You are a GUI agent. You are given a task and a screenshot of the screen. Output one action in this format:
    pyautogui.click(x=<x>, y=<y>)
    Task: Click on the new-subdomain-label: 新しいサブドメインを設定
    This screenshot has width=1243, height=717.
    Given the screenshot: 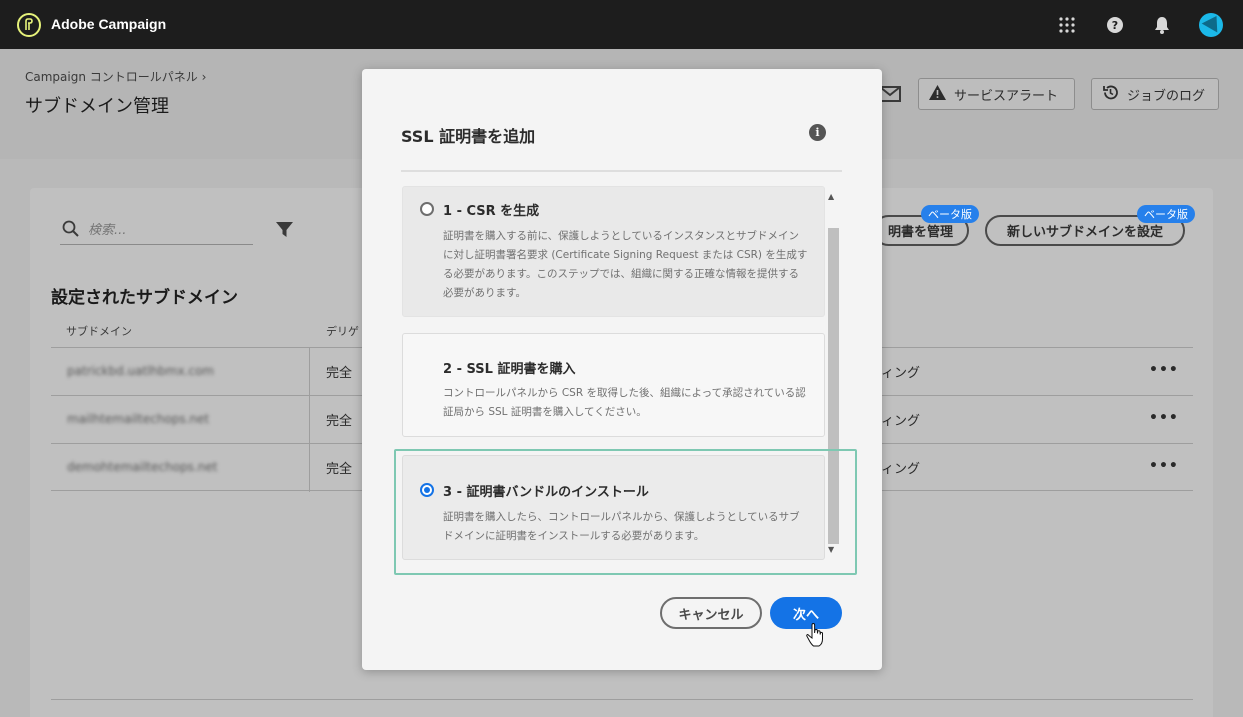 What is the action you would take?
    pyautogui.click(x=1084, y=232)
    